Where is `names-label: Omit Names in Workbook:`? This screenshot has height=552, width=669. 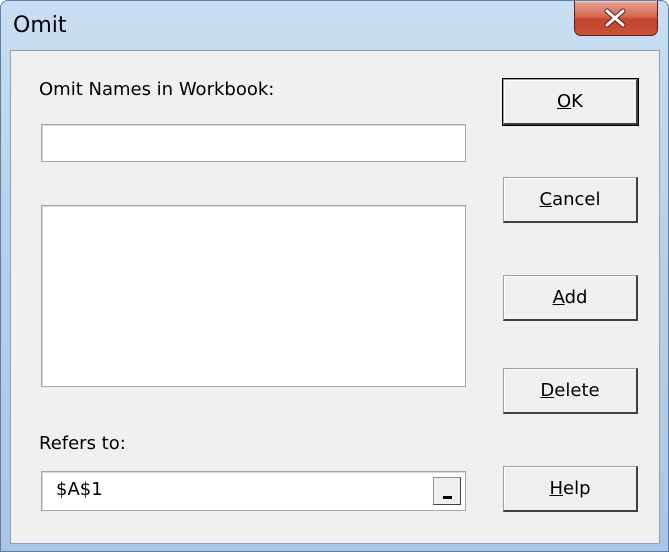 names-label: Omit Names in Workbook: is located at coordinates (157, 89).